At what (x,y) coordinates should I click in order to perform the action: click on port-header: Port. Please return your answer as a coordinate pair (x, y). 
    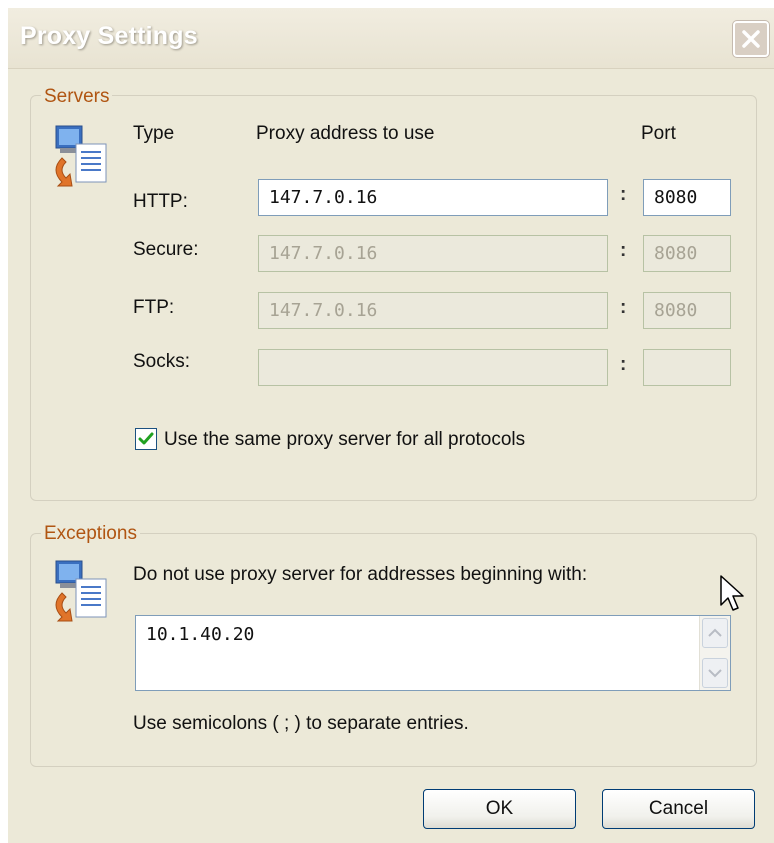
    Looking at the image, I should click on (658, 133).